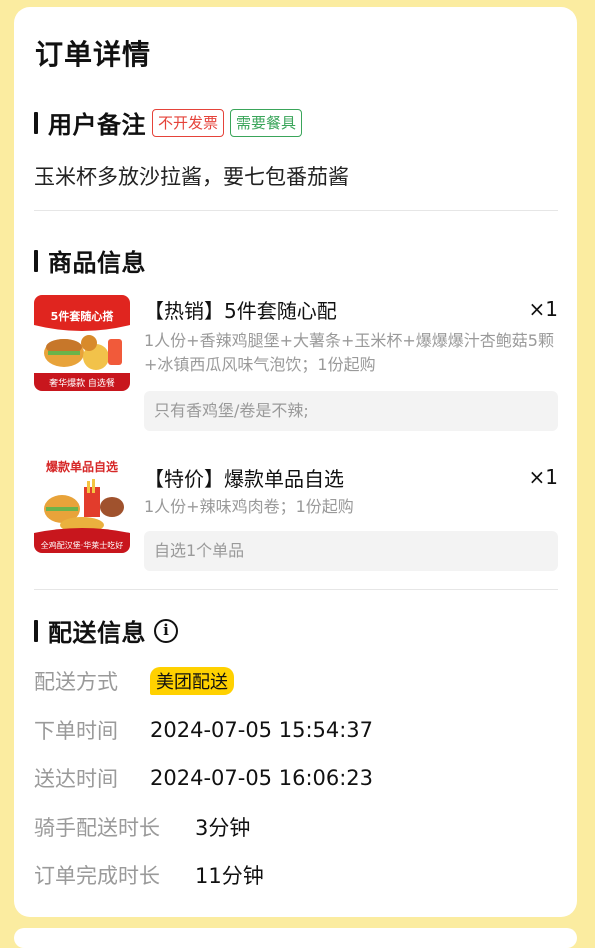  I want to click on delivery-header: 配送信息 i, so click(106, 630).